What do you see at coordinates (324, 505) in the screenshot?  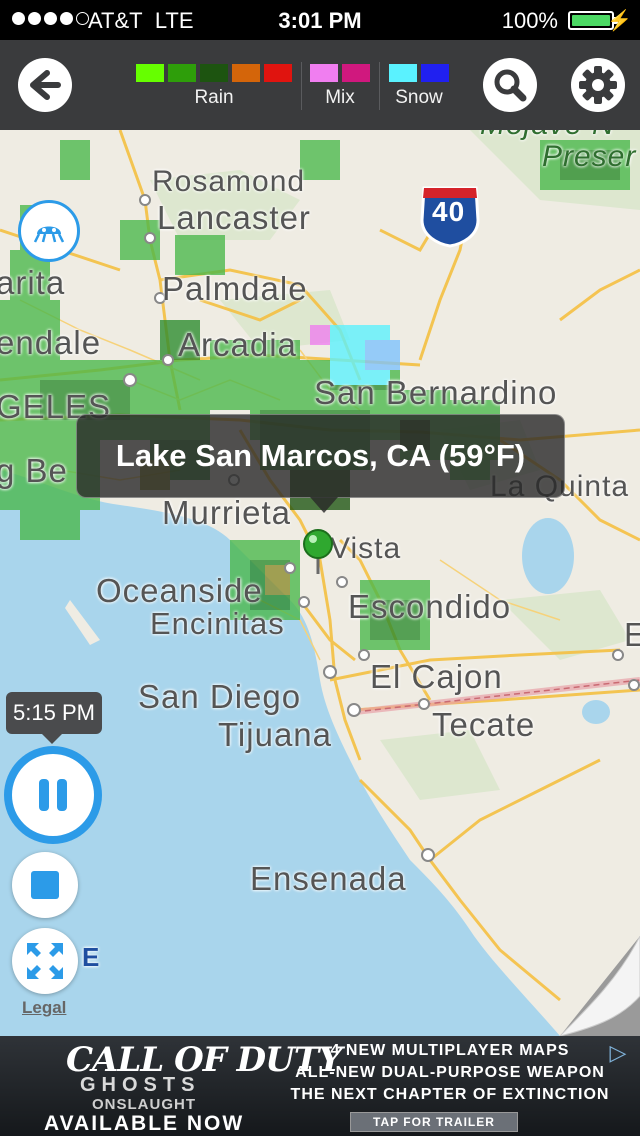 I see `callout-pointer` at bounding box center [324, 505].